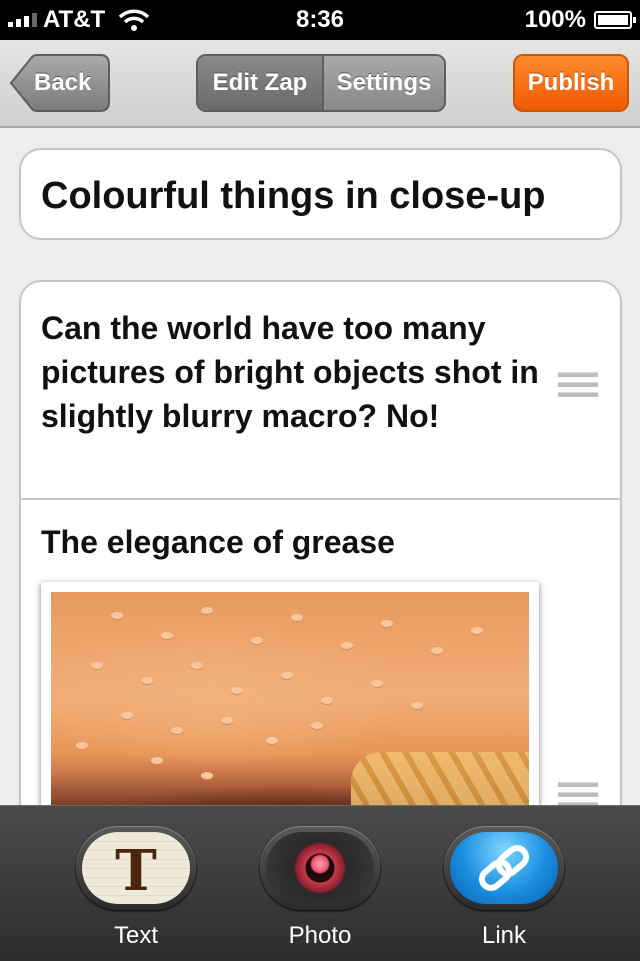  I want to click on add-photo-button, so click(320, 868).